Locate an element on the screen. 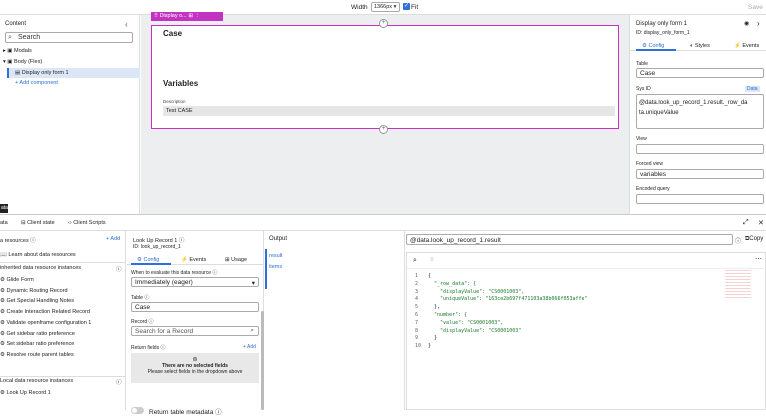 Image resolution: width=766 pixels, height=416 pixels. record-search: Search for a Record ⌕ is located at coordinates (195, 331).